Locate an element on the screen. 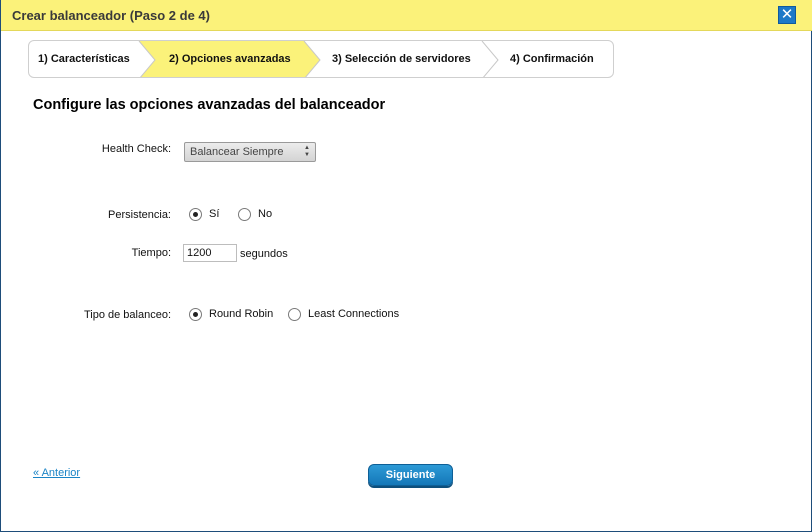 The image size is (812, 532). step-2-label: 2) Opciones avanzadas is located at coordinates (230, 59).